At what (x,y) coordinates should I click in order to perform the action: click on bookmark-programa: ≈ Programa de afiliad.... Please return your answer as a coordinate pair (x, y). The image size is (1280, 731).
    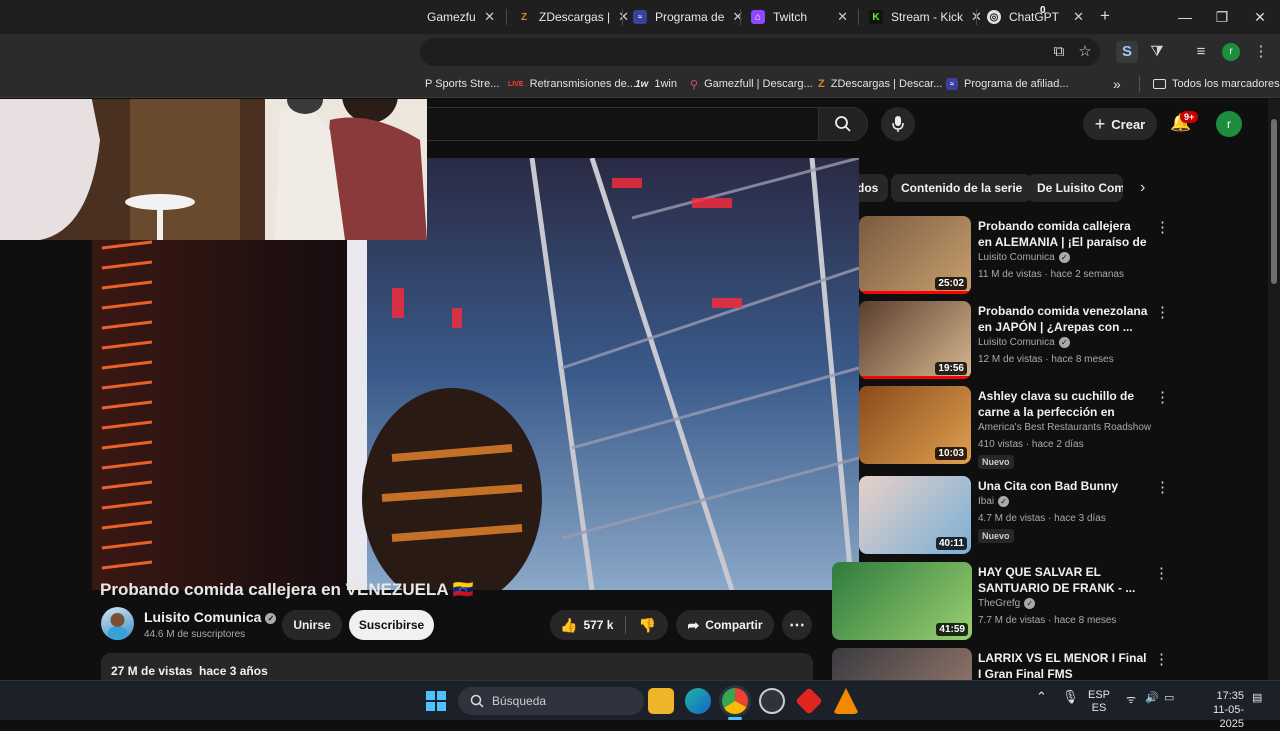
    Looking at the image, I should click on (1007, 84).